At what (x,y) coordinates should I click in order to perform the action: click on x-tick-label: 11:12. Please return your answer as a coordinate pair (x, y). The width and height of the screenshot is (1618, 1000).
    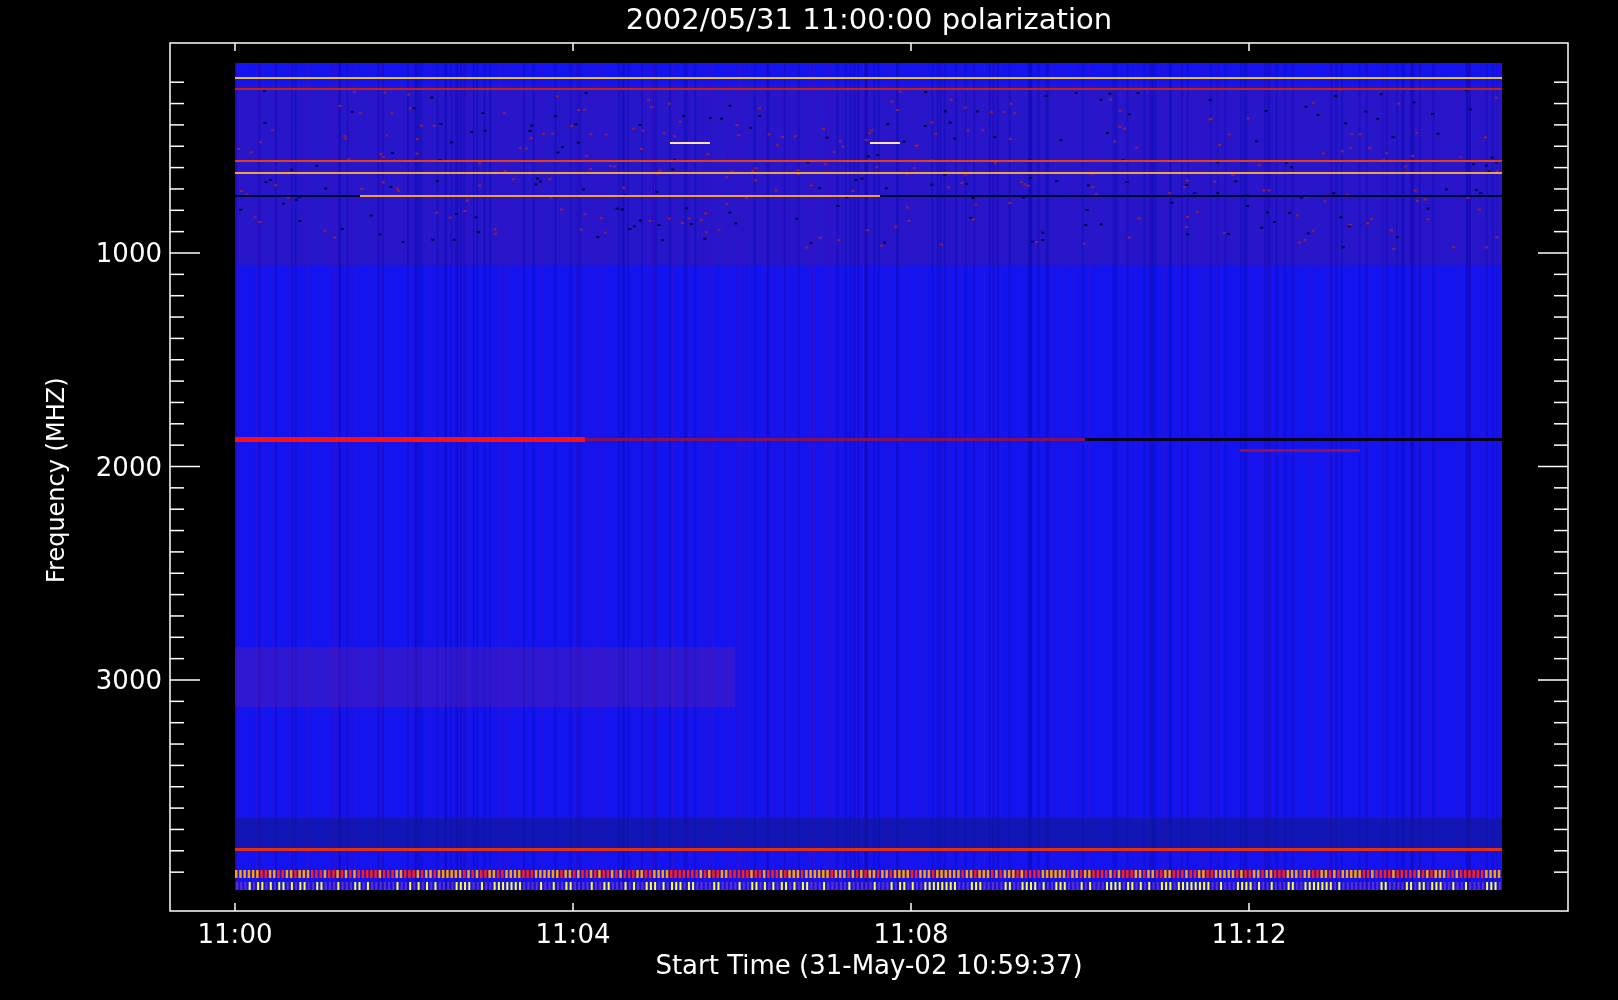
    Looking at the image, I should click on (1249, 934).